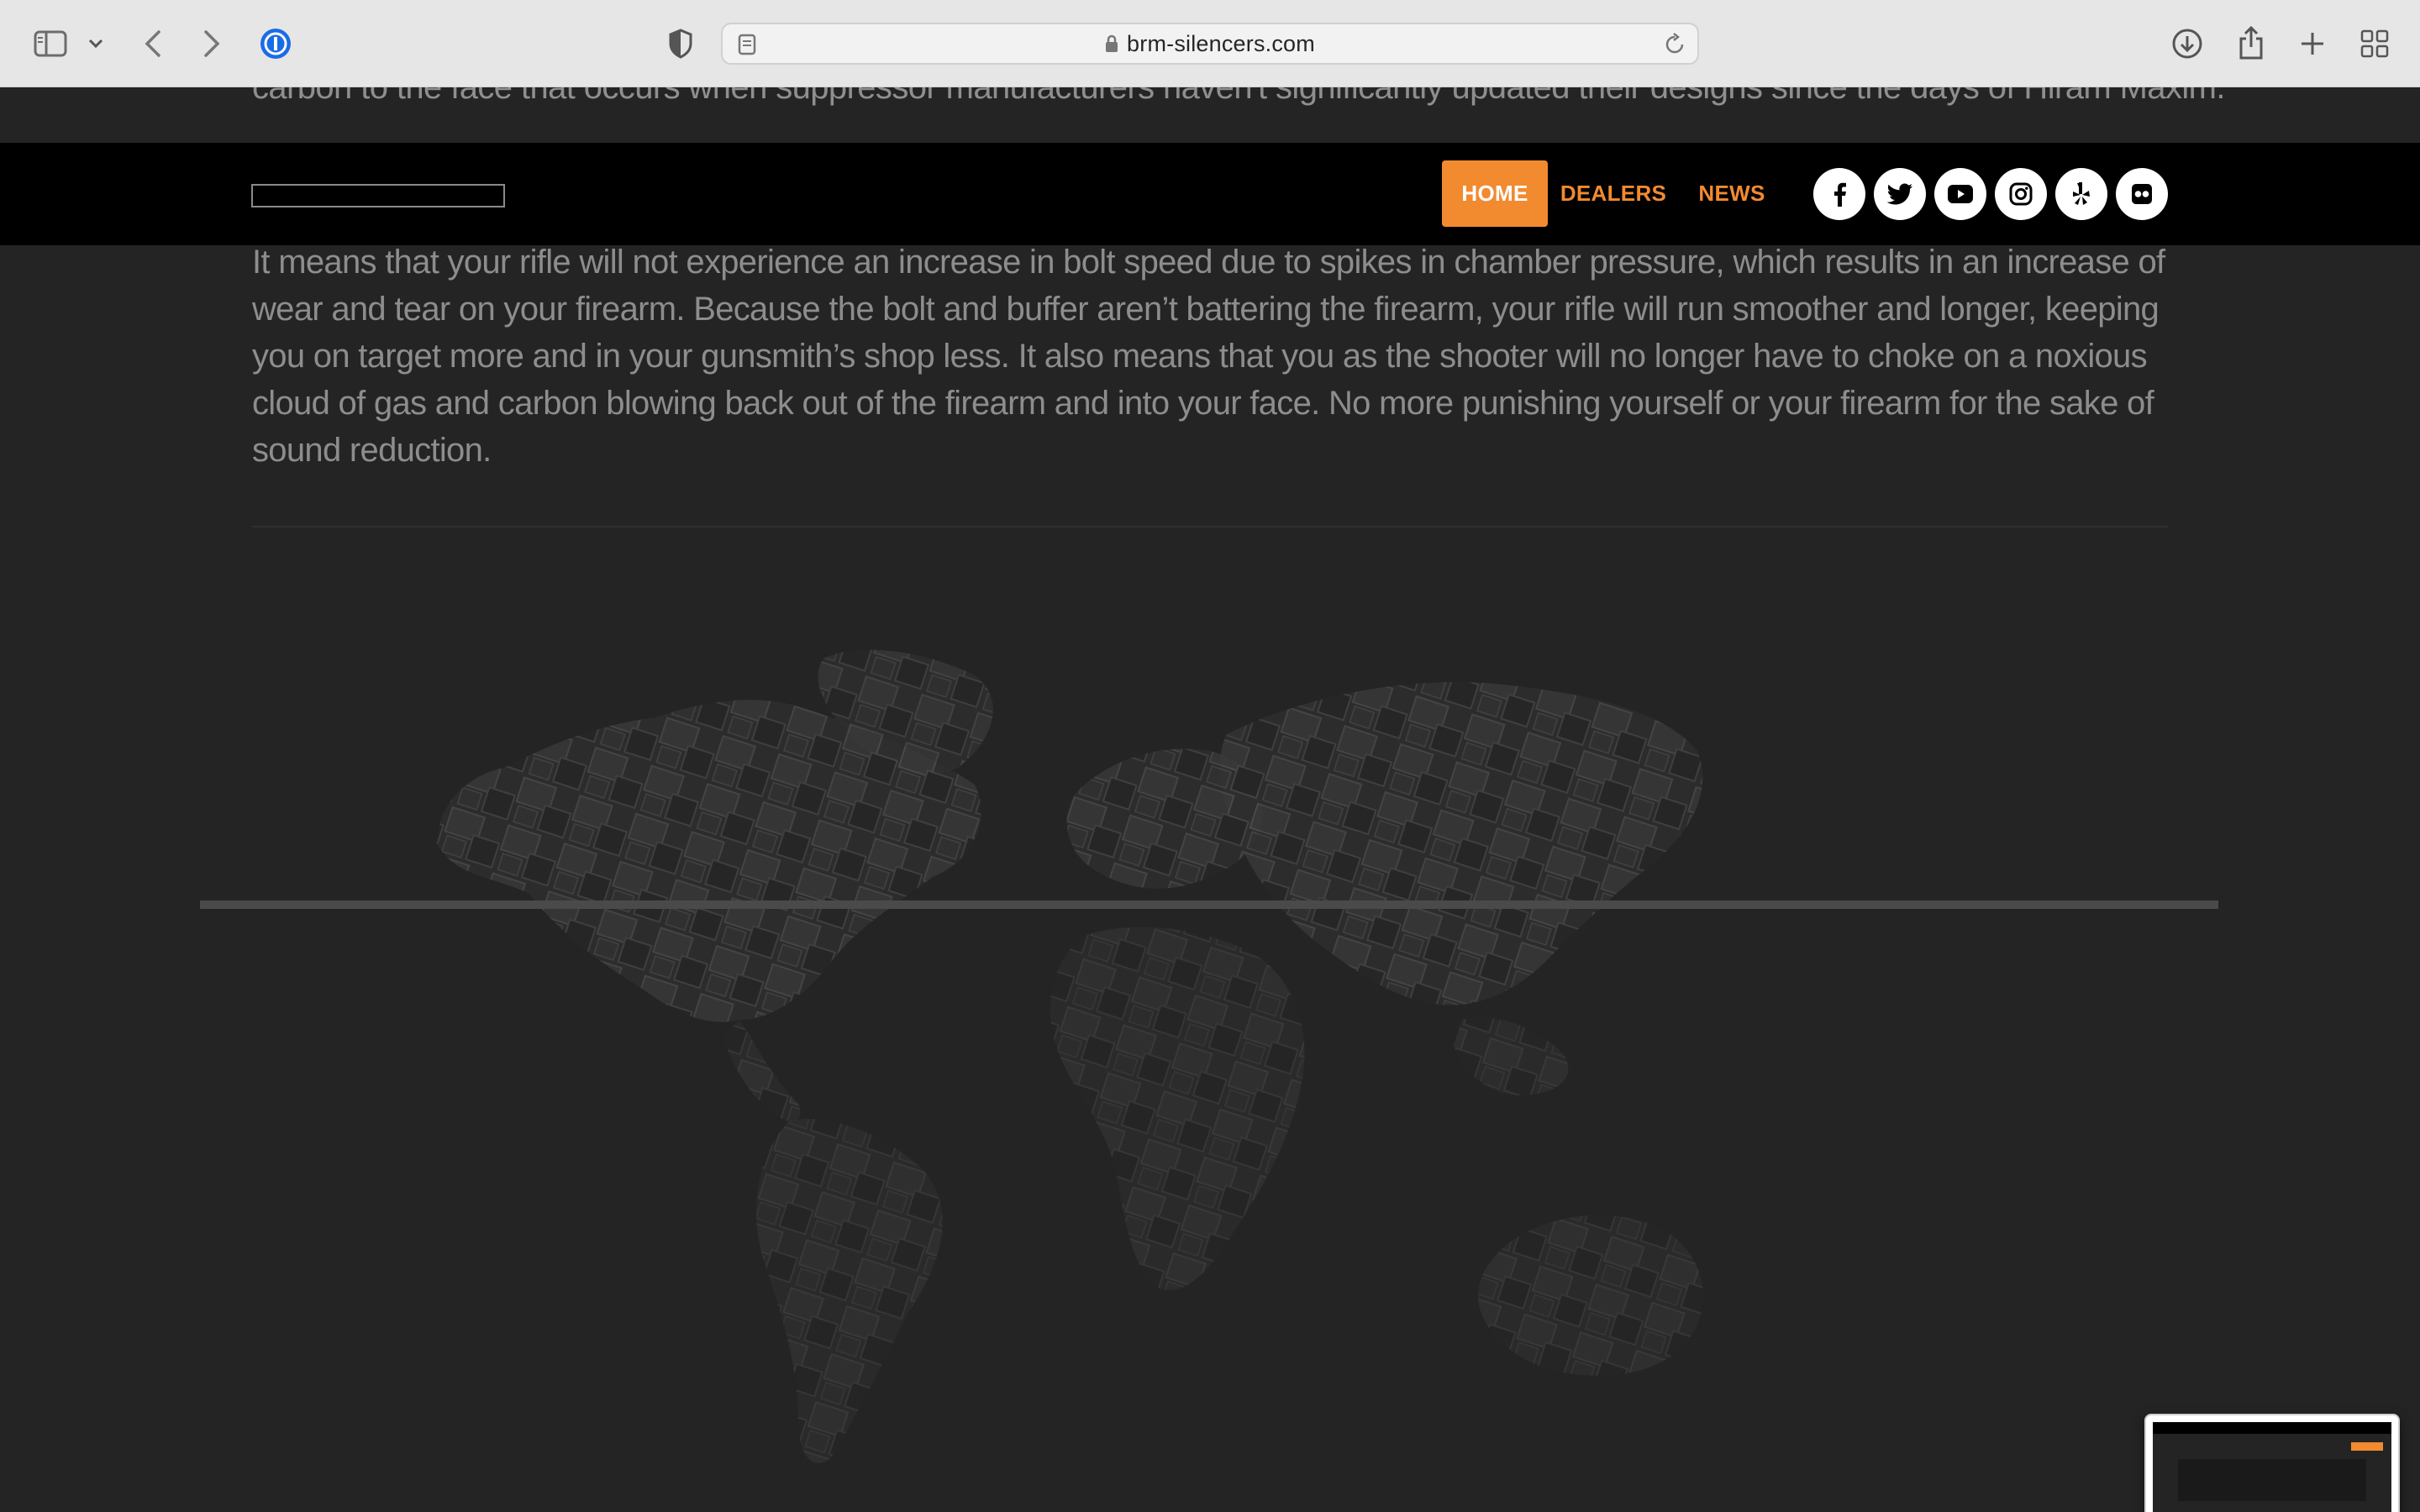 This screenshot has width=2420, height=1512. I want to click on lock-icon, so click(1111, 43).